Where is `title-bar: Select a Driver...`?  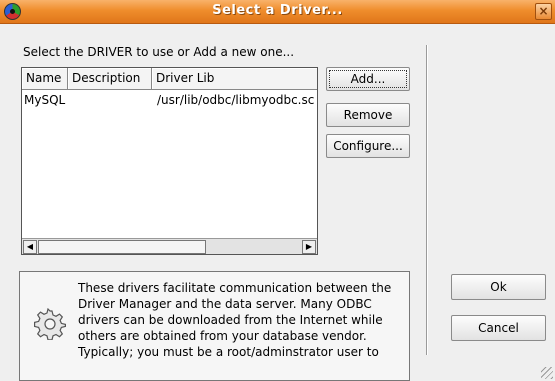 title-bar: Select a Driver... is located at coordinates (277, 12).